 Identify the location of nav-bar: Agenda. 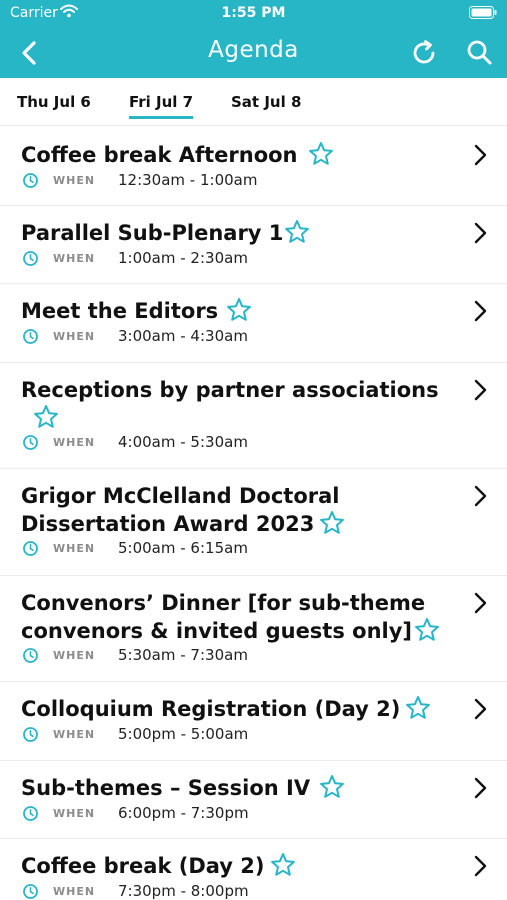
(253, 53).